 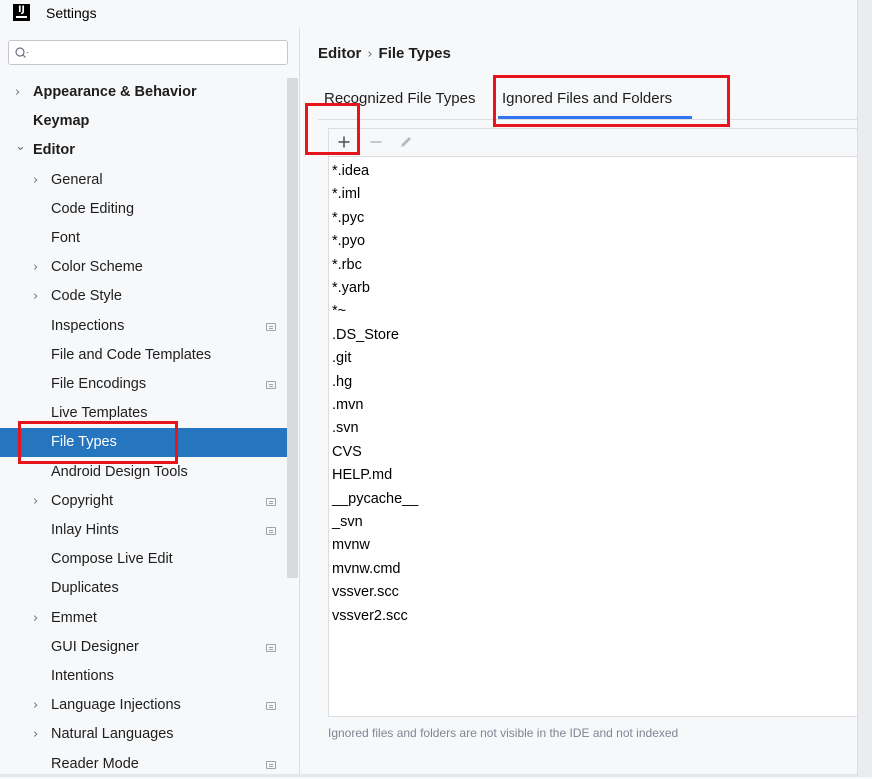 I want to click on sidebar-item-code-style: › Code Style, so click(x=149, y=296).